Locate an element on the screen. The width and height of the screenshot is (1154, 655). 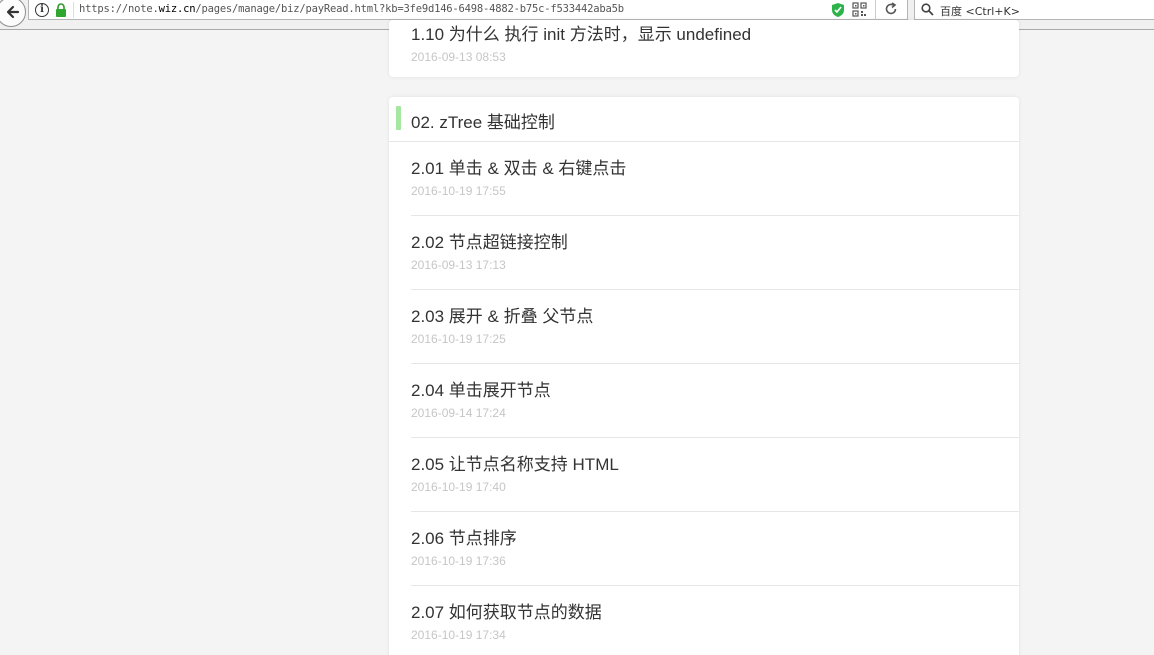
article-title: 2.07 如何获取节点的数据 is located at coordinates (506, 610).